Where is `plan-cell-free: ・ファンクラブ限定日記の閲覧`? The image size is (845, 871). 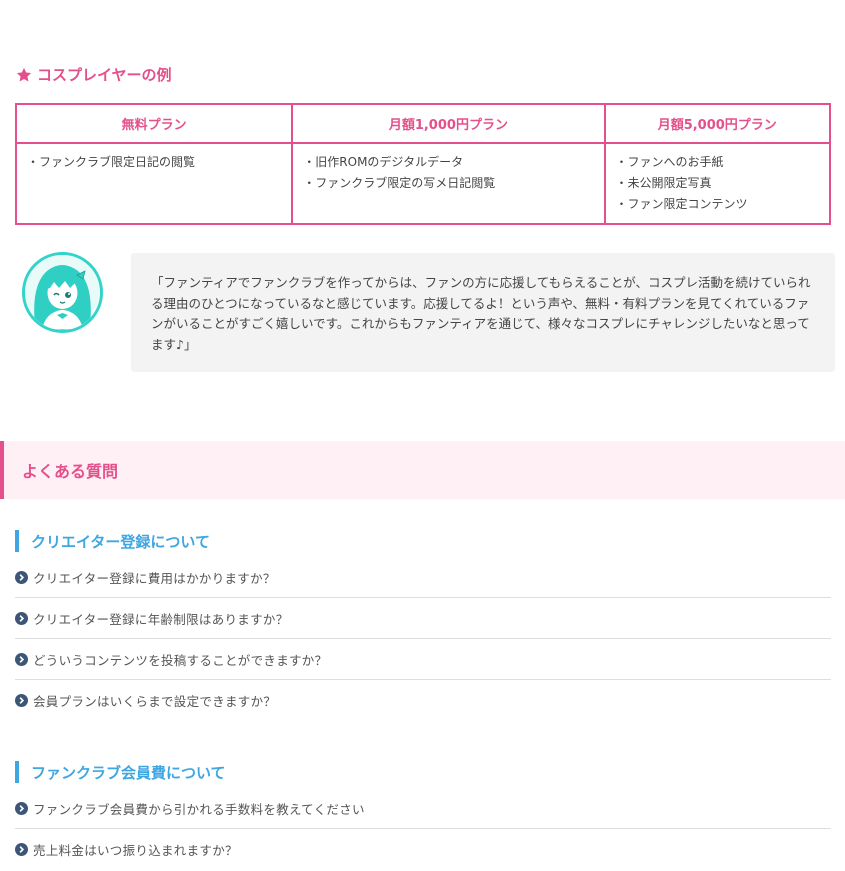 plan-cell-free: ・ファンクラブ限定日記の閲覧 is located at coordinates (154, 183).